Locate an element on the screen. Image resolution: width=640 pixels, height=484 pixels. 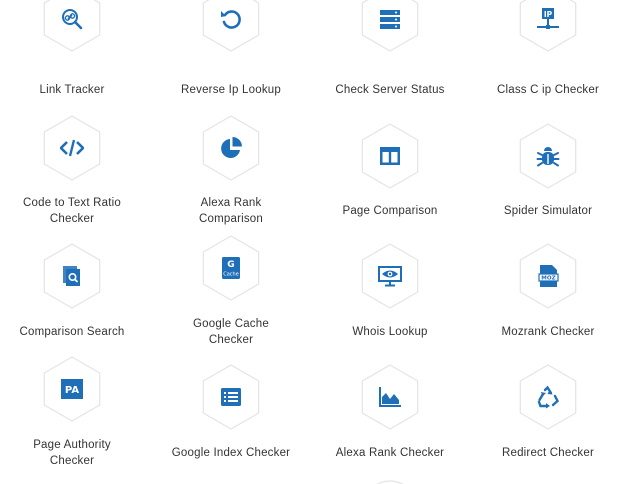
tool-label-line: Link Tracker is located at coordinates (72, 90).